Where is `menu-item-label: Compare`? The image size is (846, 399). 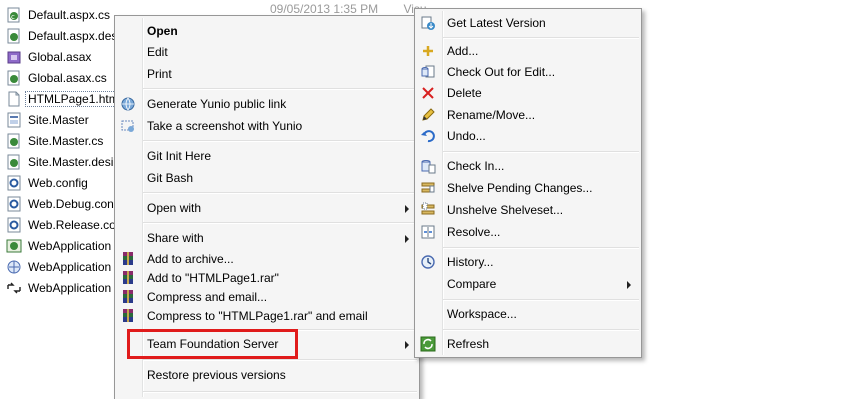 menu-item-label: Compare is located at coordinates (472, 284).